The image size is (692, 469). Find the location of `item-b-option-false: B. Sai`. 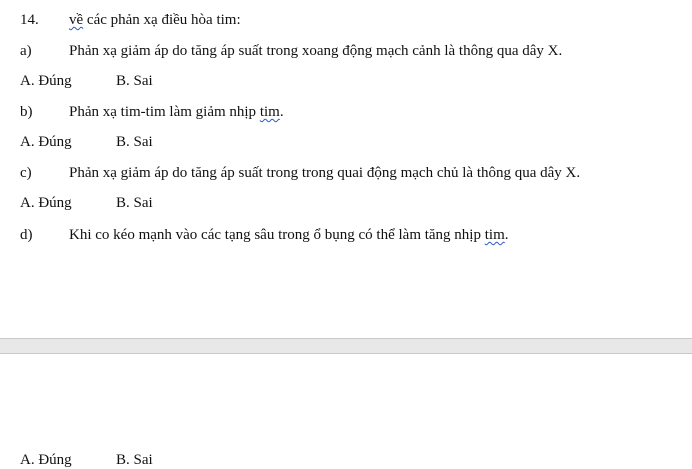

item-b-option-false: B. Sai is located at coordinates (134, 142).